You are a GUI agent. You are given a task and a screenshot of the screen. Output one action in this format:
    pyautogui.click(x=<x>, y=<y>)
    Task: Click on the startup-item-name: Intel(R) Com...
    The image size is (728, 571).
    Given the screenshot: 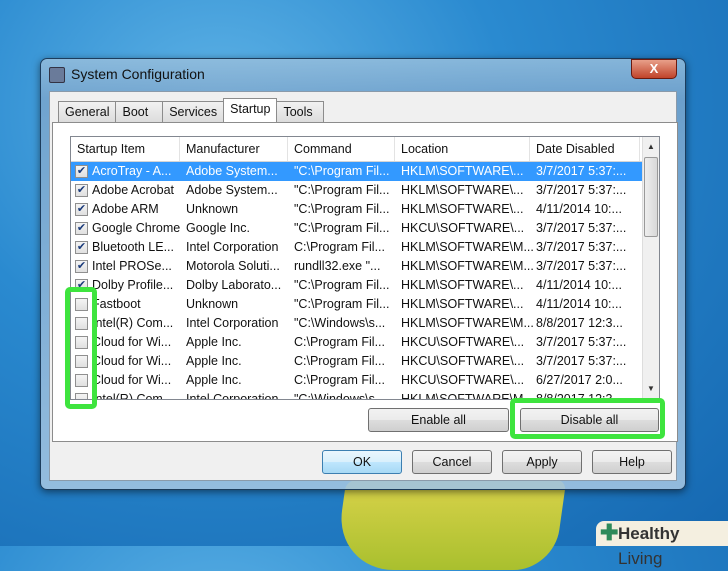 What is the action you would take?
    pyautogui.click(x=133, y=396)
    